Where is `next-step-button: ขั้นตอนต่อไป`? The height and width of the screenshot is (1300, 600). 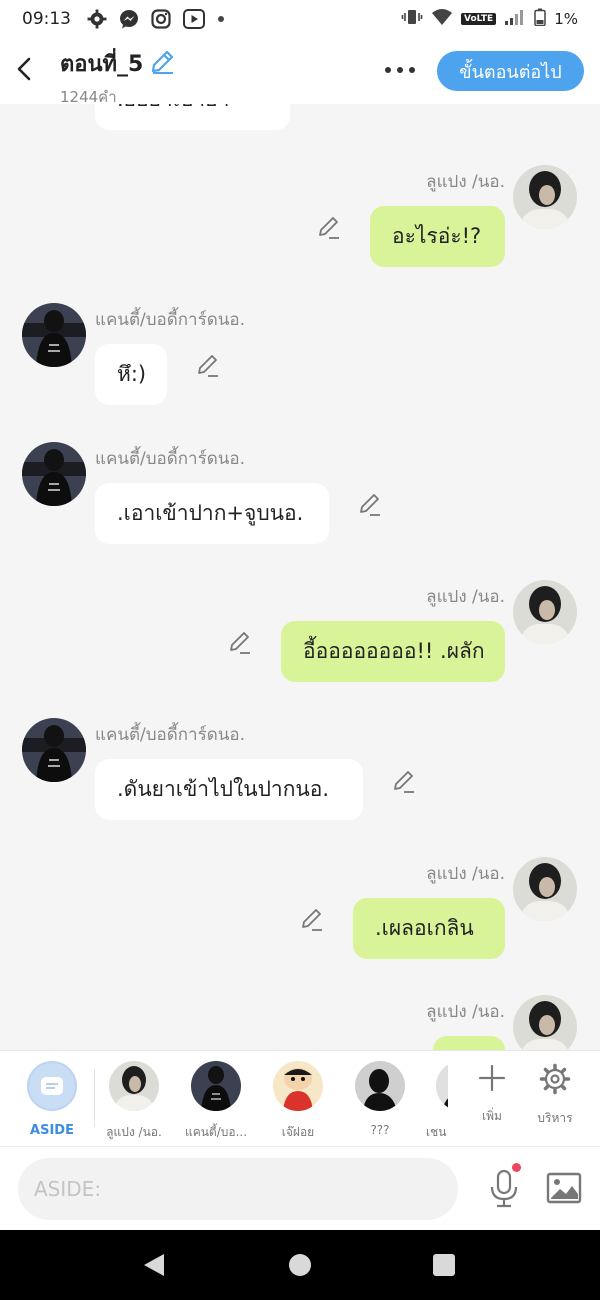
next-step-button: ขั้นตอนต่อไป is located at coordinates (510, 71).